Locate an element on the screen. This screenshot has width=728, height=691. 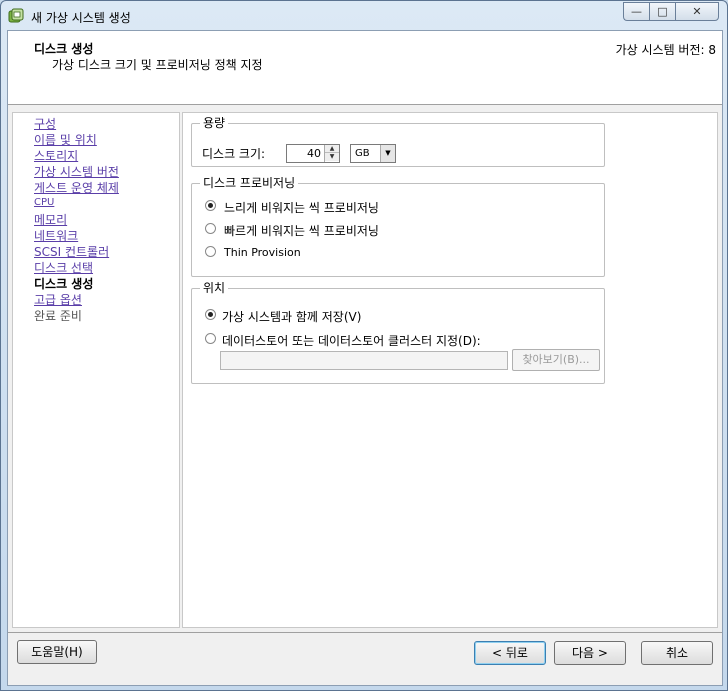
window-title: 새 가상 시스템 생성 is located at coordinates (81, 18).